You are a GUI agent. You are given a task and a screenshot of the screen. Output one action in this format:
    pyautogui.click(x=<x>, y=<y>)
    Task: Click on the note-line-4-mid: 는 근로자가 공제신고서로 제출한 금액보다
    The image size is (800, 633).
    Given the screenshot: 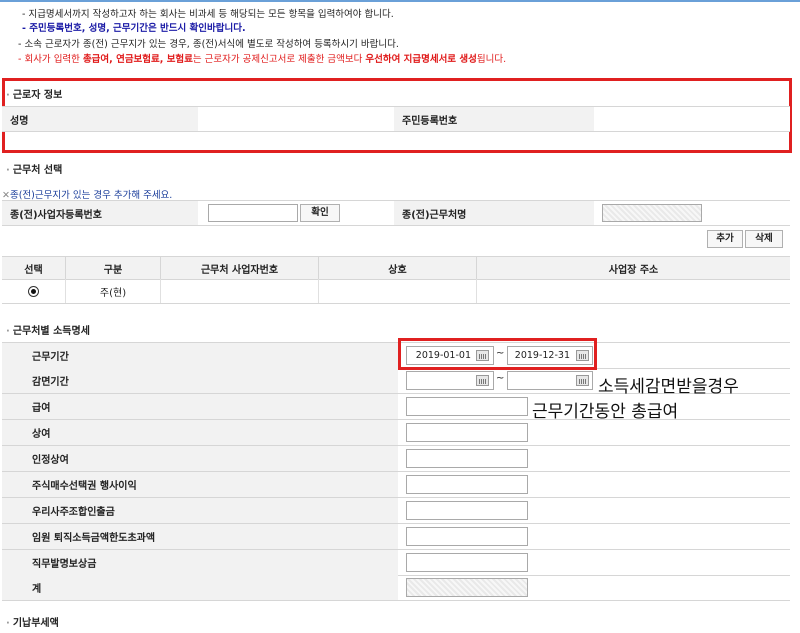 What is the action you would take?
    pyautogui.click(x=279, y=59)
    